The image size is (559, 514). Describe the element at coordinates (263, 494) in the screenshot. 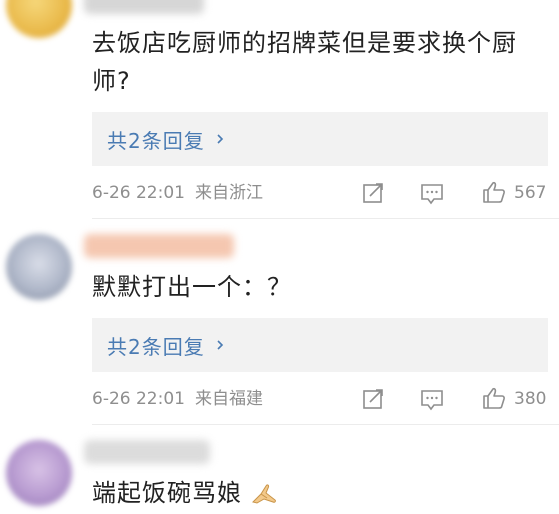

I see `folded-hands-emoji` at that location.